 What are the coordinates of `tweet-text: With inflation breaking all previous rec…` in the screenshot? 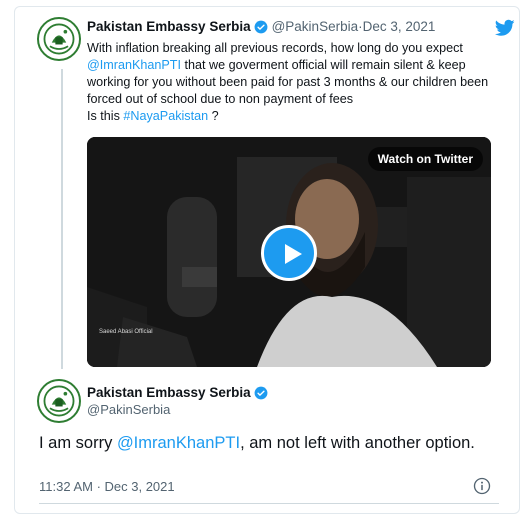 It's located at (297, 82).